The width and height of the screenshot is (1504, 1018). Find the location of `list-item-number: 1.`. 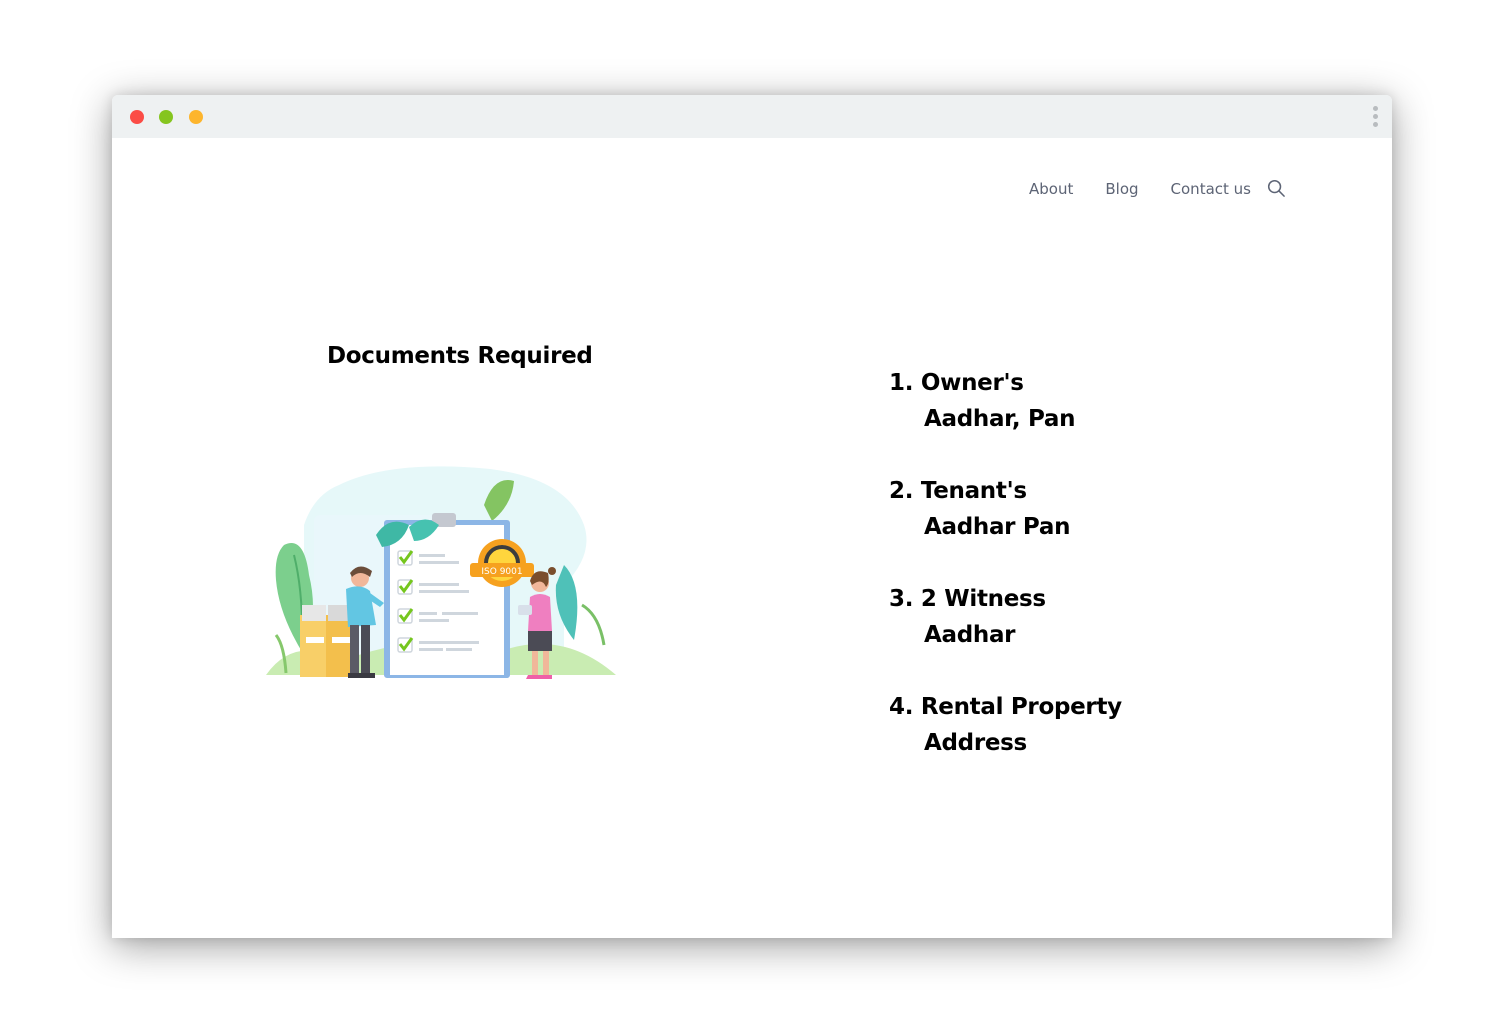

list-item-number: 1. is located at coordinates (901, 383).